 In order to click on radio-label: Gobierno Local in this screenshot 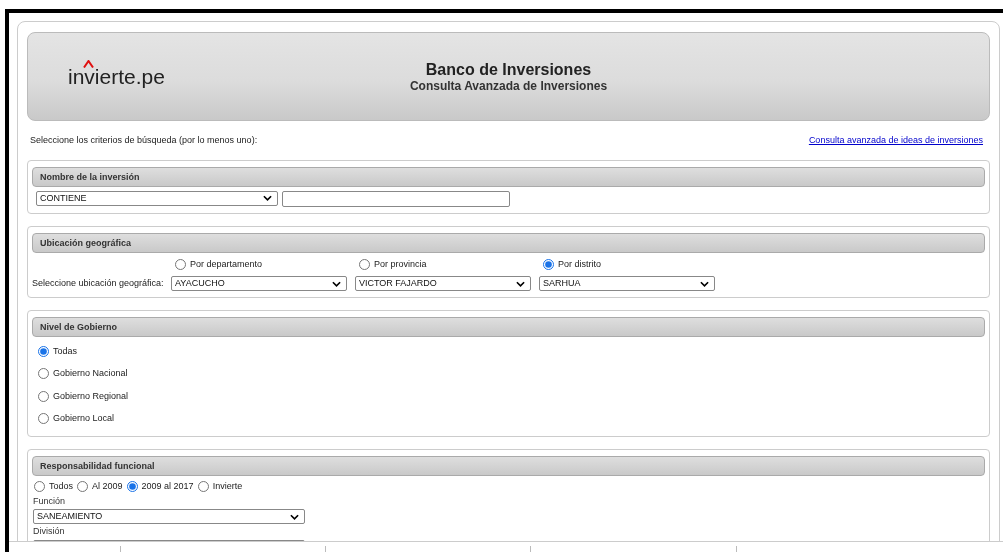, I will do `click(84, 418)`.